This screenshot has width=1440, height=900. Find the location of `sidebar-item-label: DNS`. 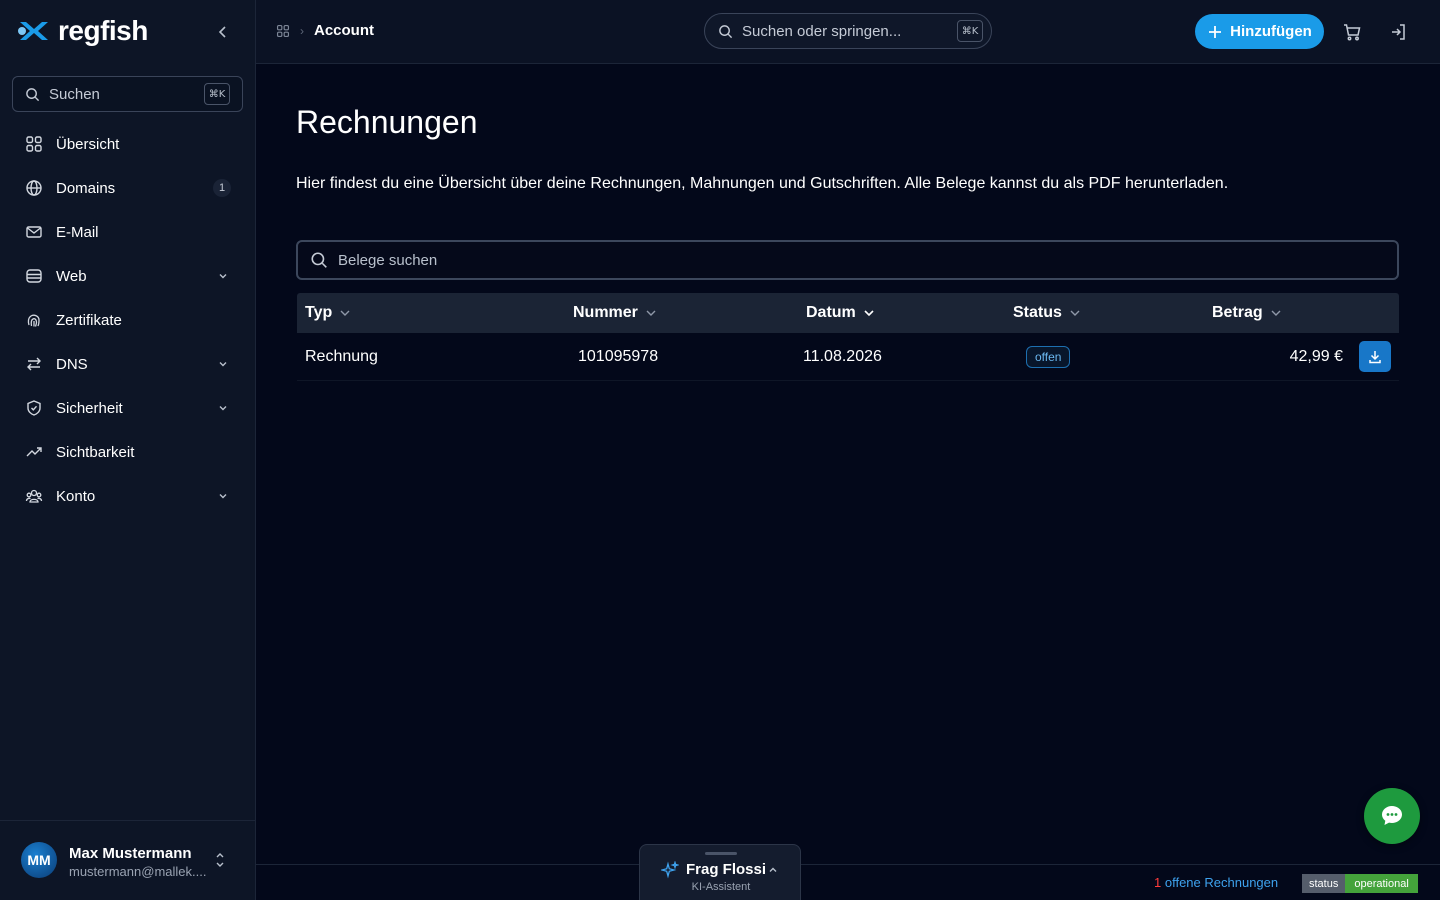

sidebar-item-label: DNS is located at coordinates (72, 364).